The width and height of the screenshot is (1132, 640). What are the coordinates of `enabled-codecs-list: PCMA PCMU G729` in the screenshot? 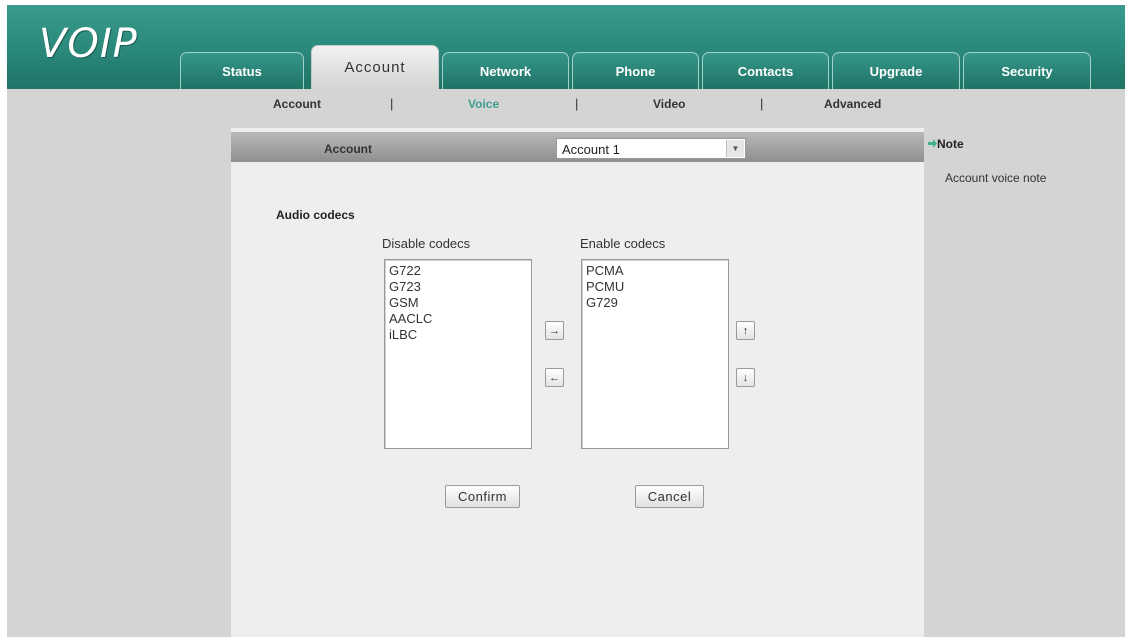 It's located at (655, 354).